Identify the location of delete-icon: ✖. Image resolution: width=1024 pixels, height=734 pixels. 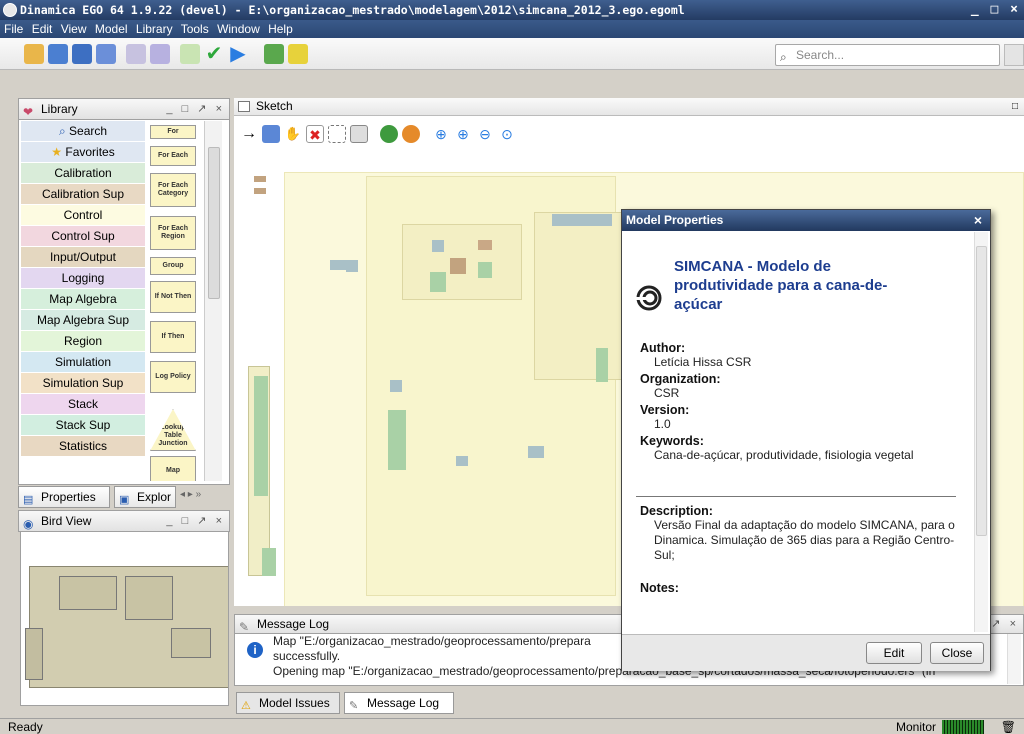
(315, 134).